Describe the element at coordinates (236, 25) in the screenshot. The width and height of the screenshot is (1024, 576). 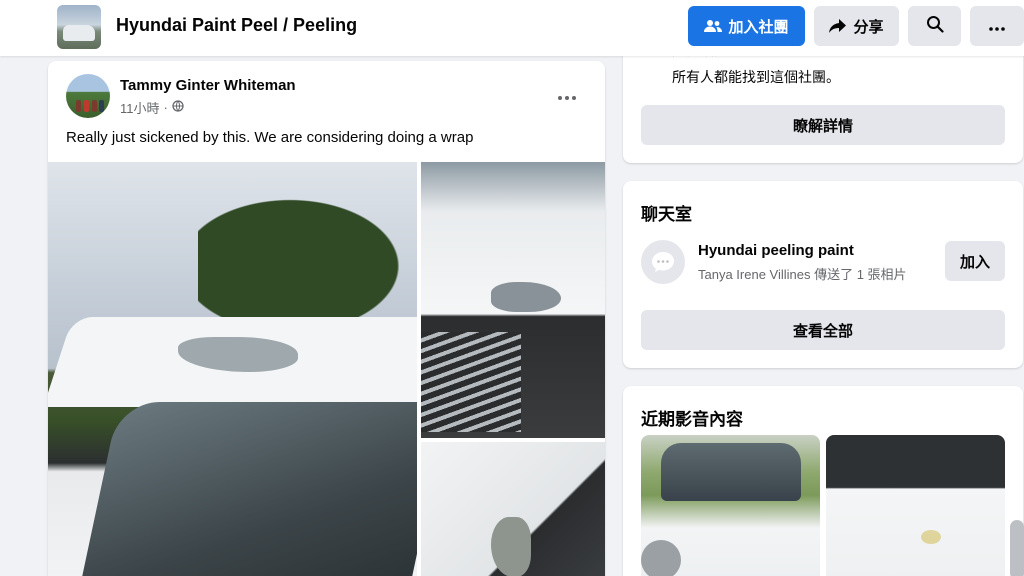
I see `group-title: Hyundai Paint Peel / Peeling` at that location.